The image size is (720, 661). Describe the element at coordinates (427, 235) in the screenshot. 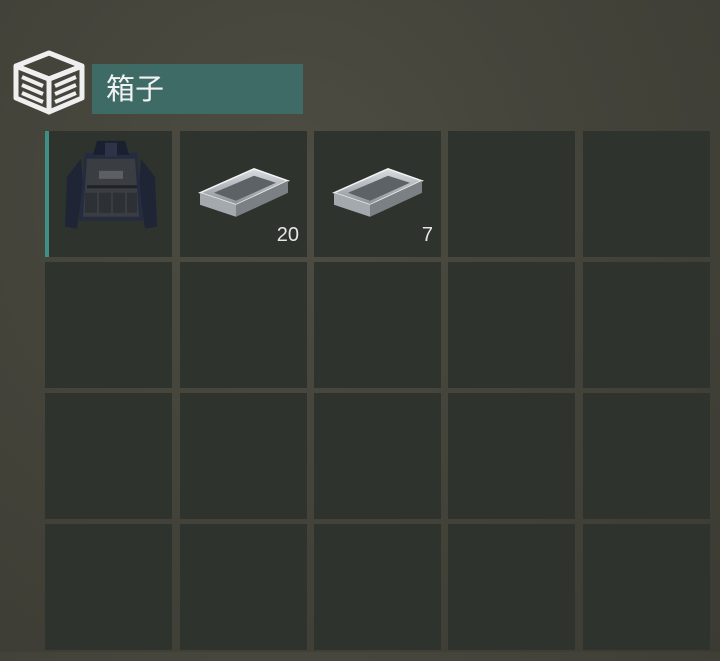

I see `item-count: 7` at that location.